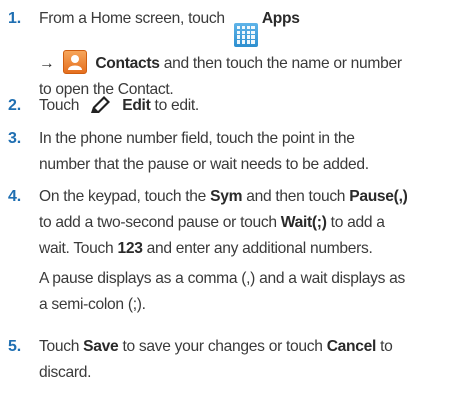 The width and height of the screenshot is (472, 395). What do you see at coordinates (132, 18) in the screenshot?
I see `step-1-line-1: From a Home screen, touch` at bounding box center [132, 18].